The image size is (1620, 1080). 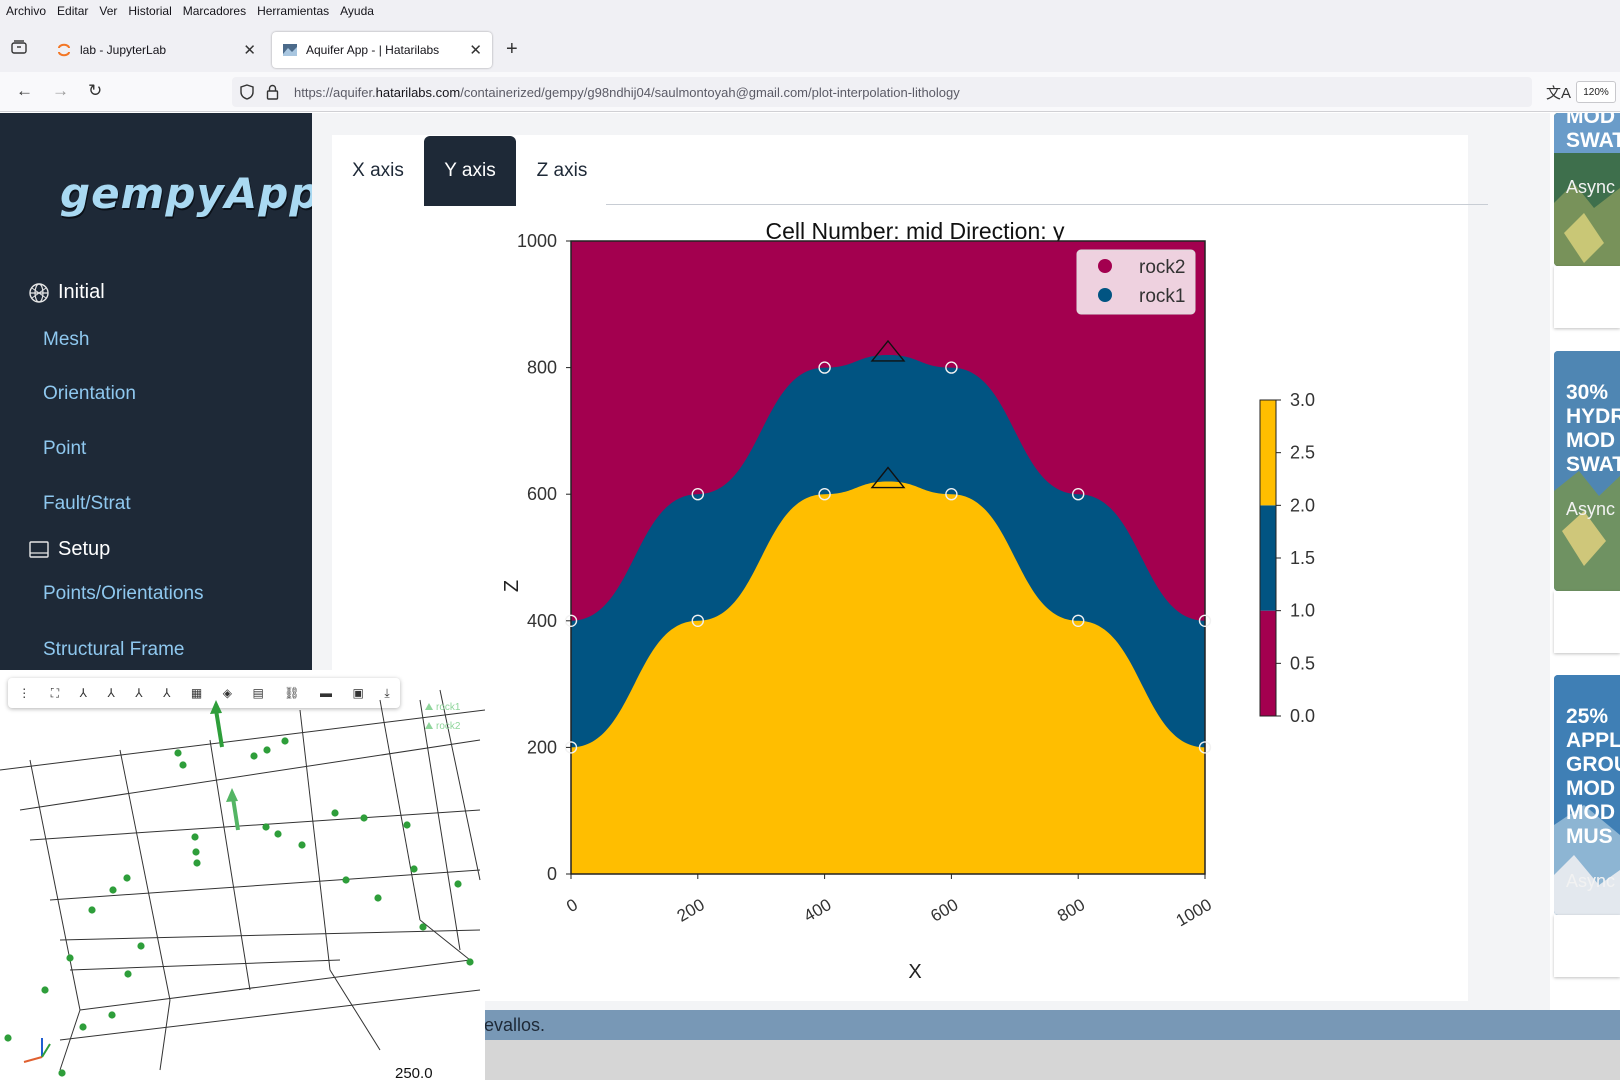 What do you see at coordinates (39, 550) in the screenshot?
I see `monitor-icon` at bounding box center [39, 550].